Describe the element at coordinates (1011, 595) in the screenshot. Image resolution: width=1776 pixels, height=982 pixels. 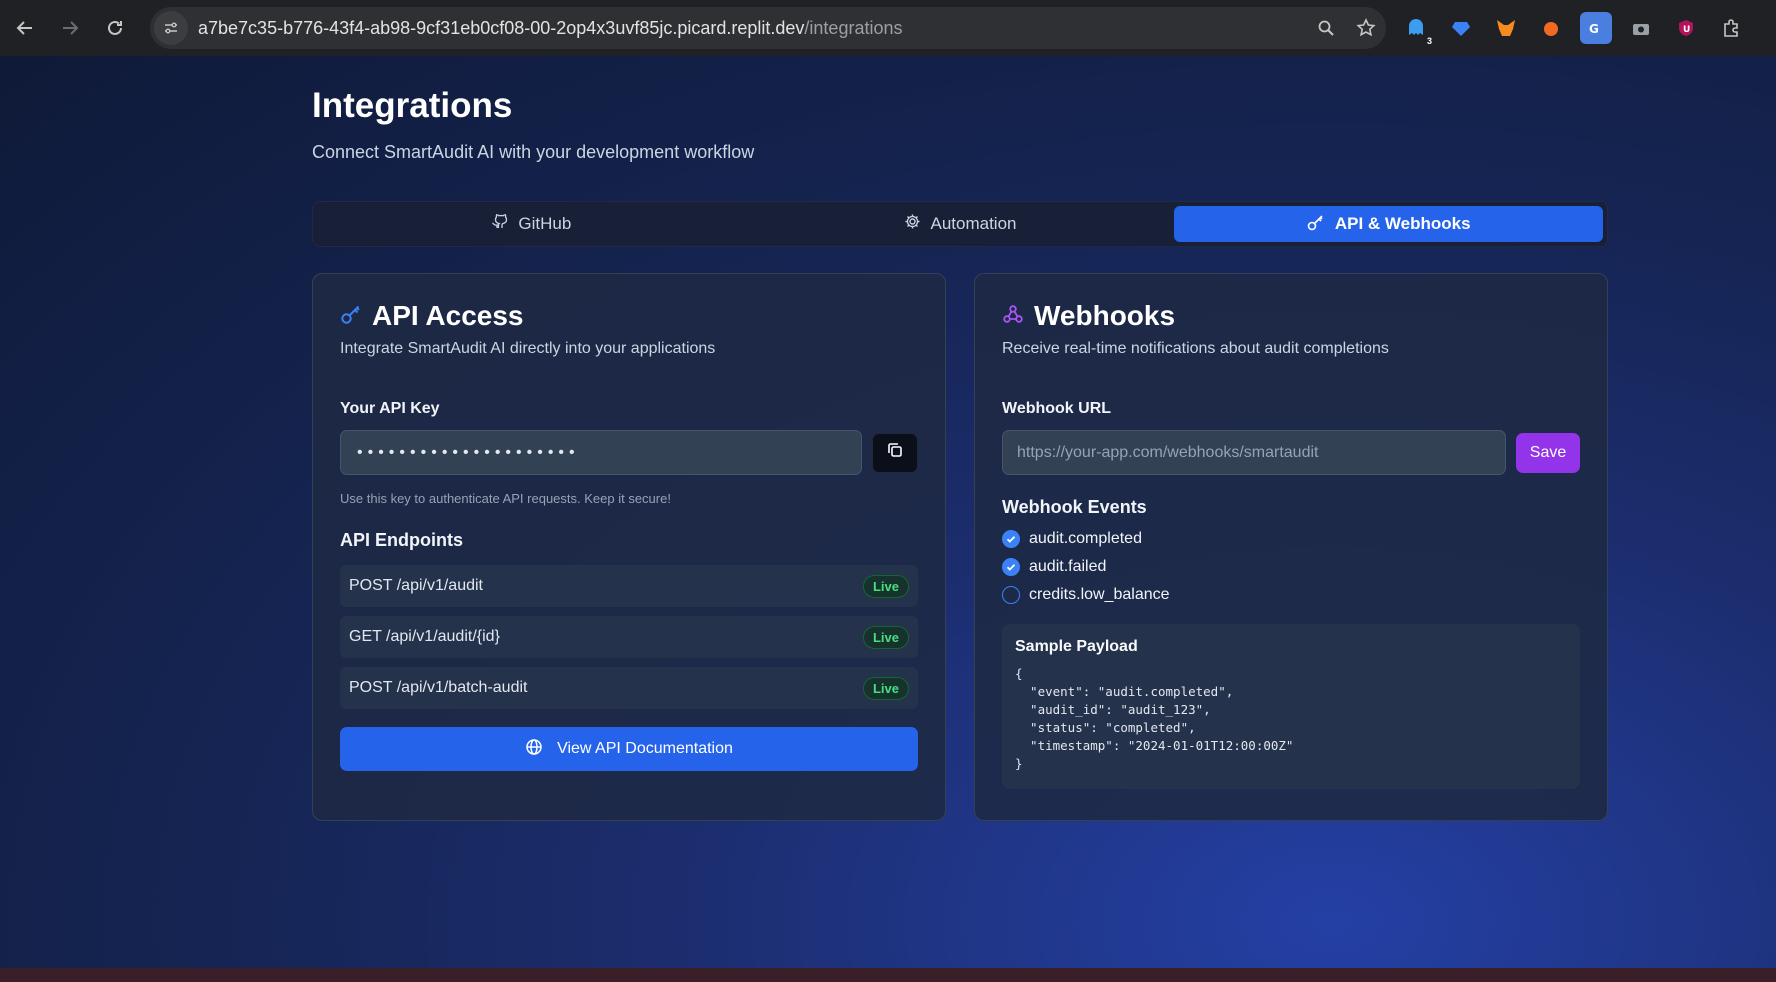
I see `checkbox-unchecked-icon` at that location.